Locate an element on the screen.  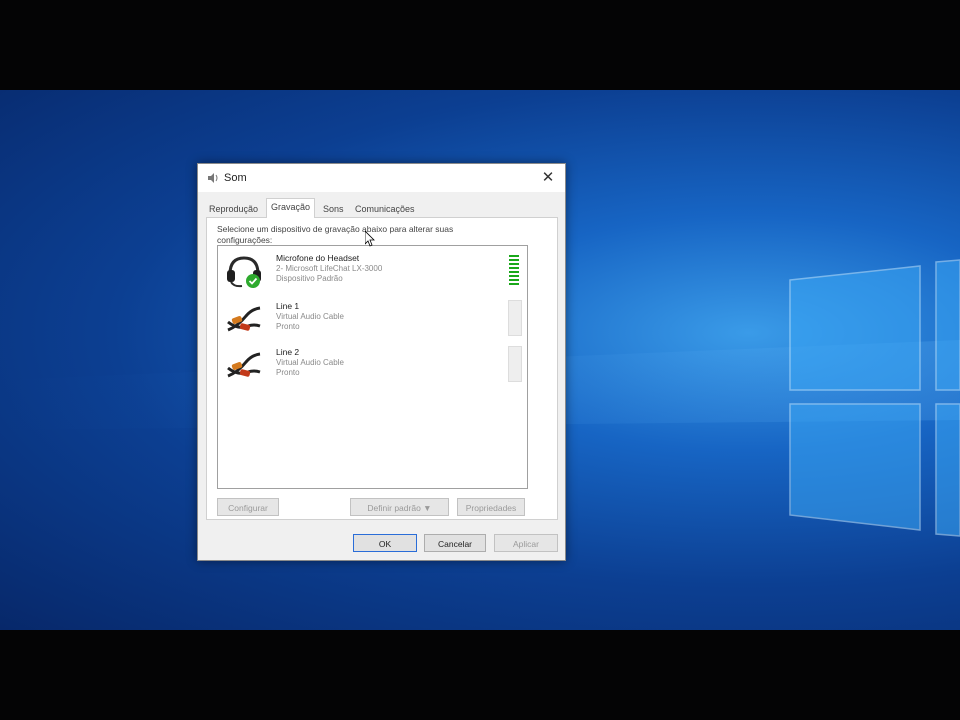
device-detail: 2- Microsoft LifeChat LX-3000 is located at coordinates (329, 268).